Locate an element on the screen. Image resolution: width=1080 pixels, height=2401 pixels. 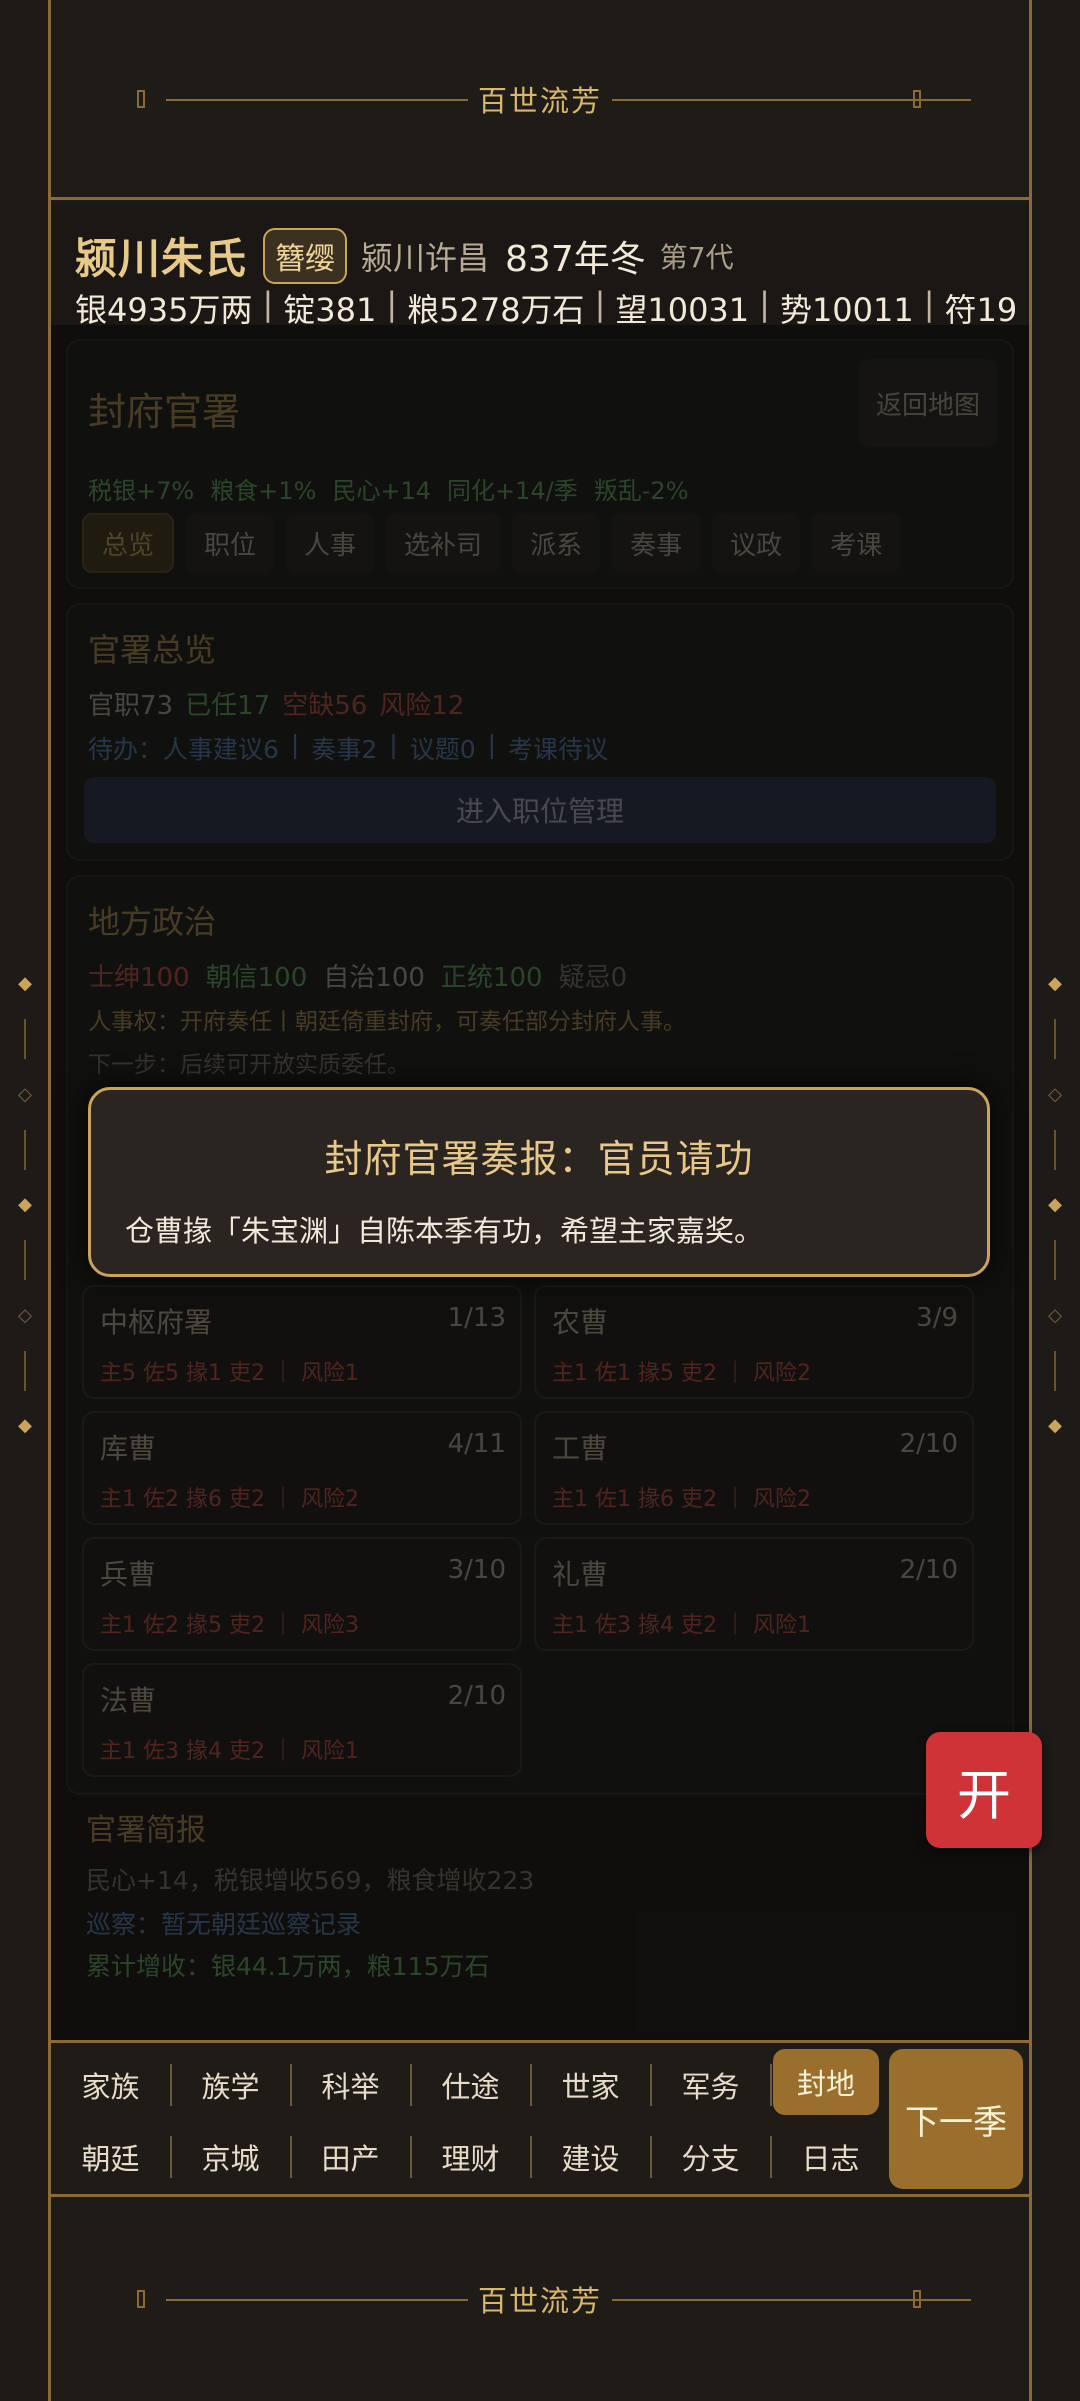
nav-fief: 封地 is located at coordinates (826, 2082).